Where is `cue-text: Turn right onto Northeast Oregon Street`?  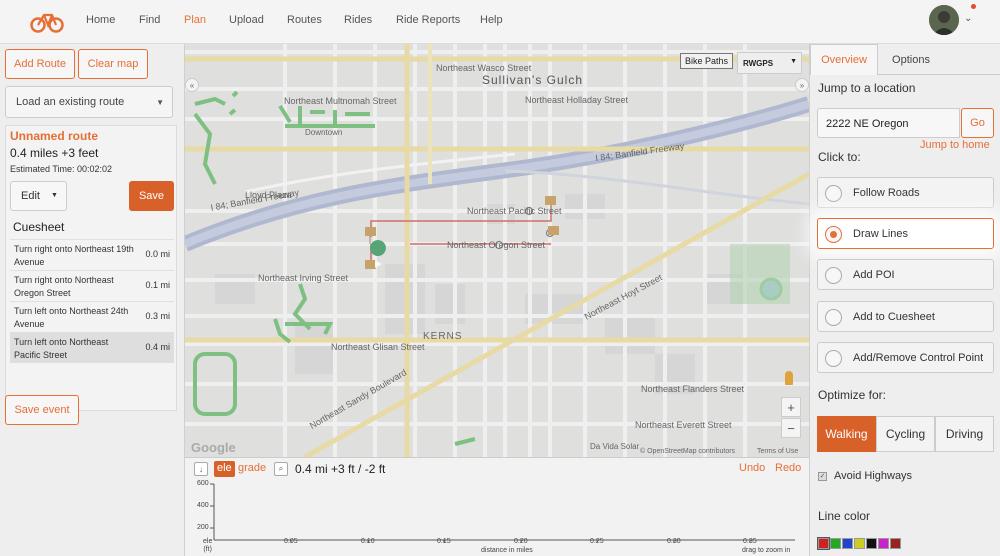 cue-text: Turn right onto Northeast Oregon Street is located at coordinates (64, 286).